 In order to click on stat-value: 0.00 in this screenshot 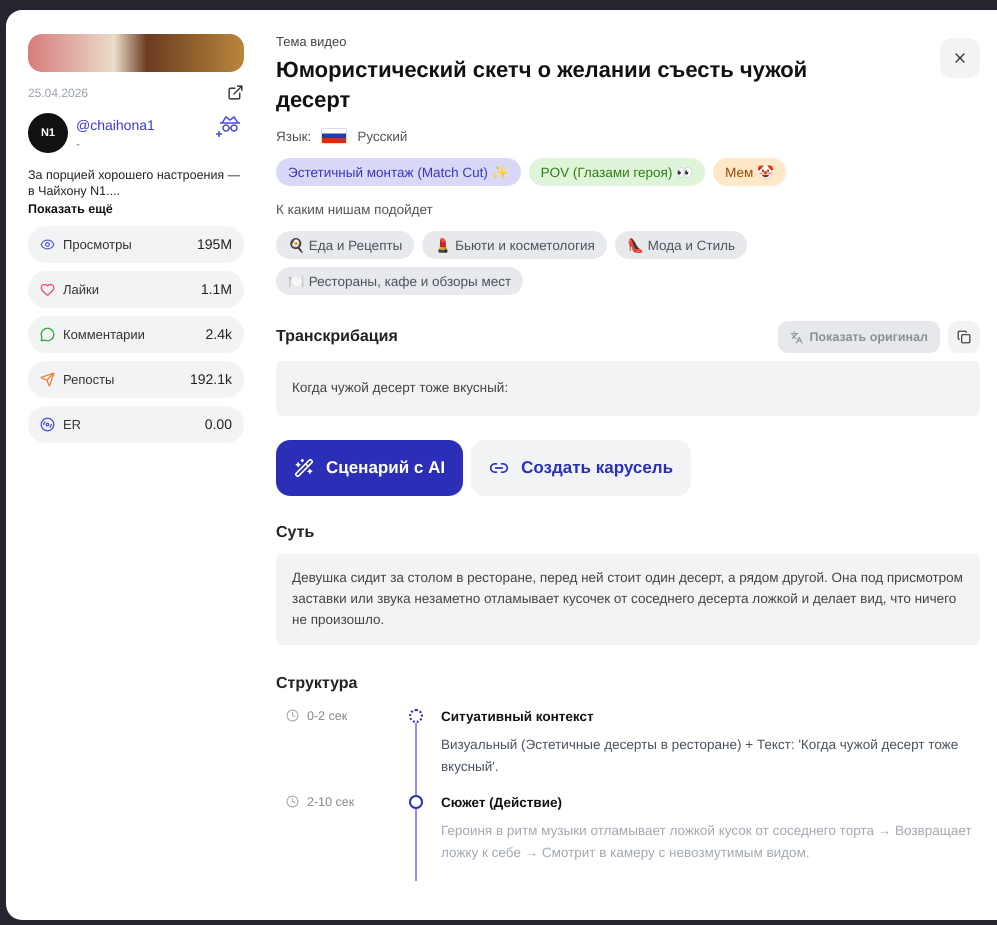, I will do `click(218, 424)`.